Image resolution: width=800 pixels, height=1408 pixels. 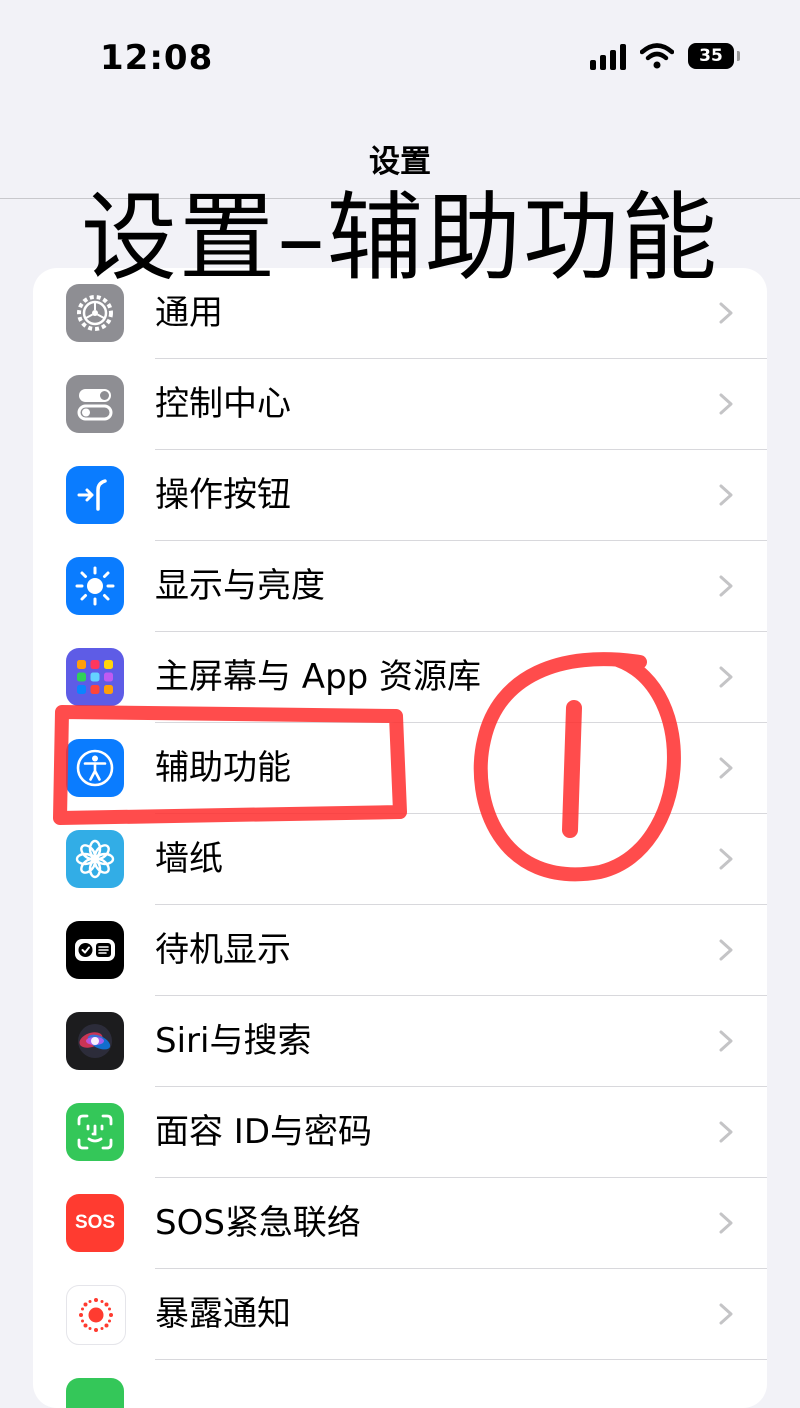 What do you see at coordinates (95, 586) in the screenshot?
I see `sun-icon` at bounding box center [95, 586].